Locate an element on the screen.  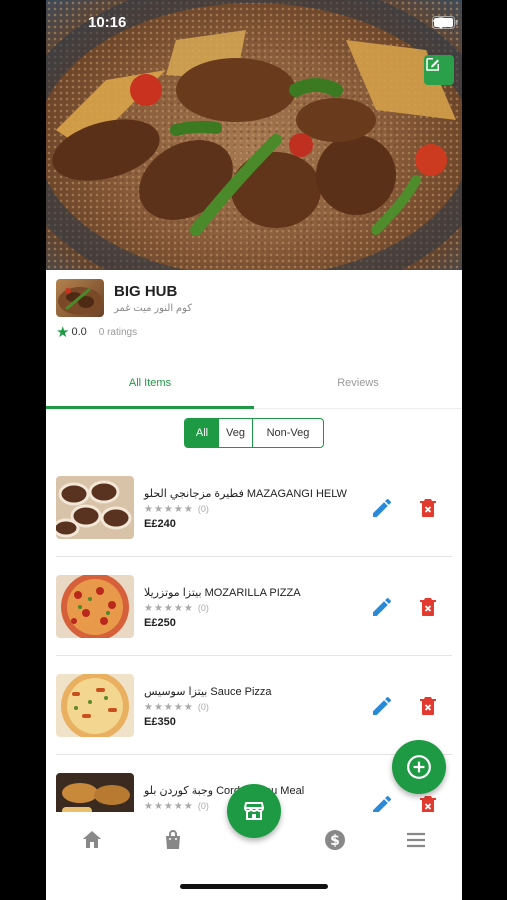
item-name: بيتزا موتزريلا MOZARILLA PIZZA is located at coordinates (222, 593).